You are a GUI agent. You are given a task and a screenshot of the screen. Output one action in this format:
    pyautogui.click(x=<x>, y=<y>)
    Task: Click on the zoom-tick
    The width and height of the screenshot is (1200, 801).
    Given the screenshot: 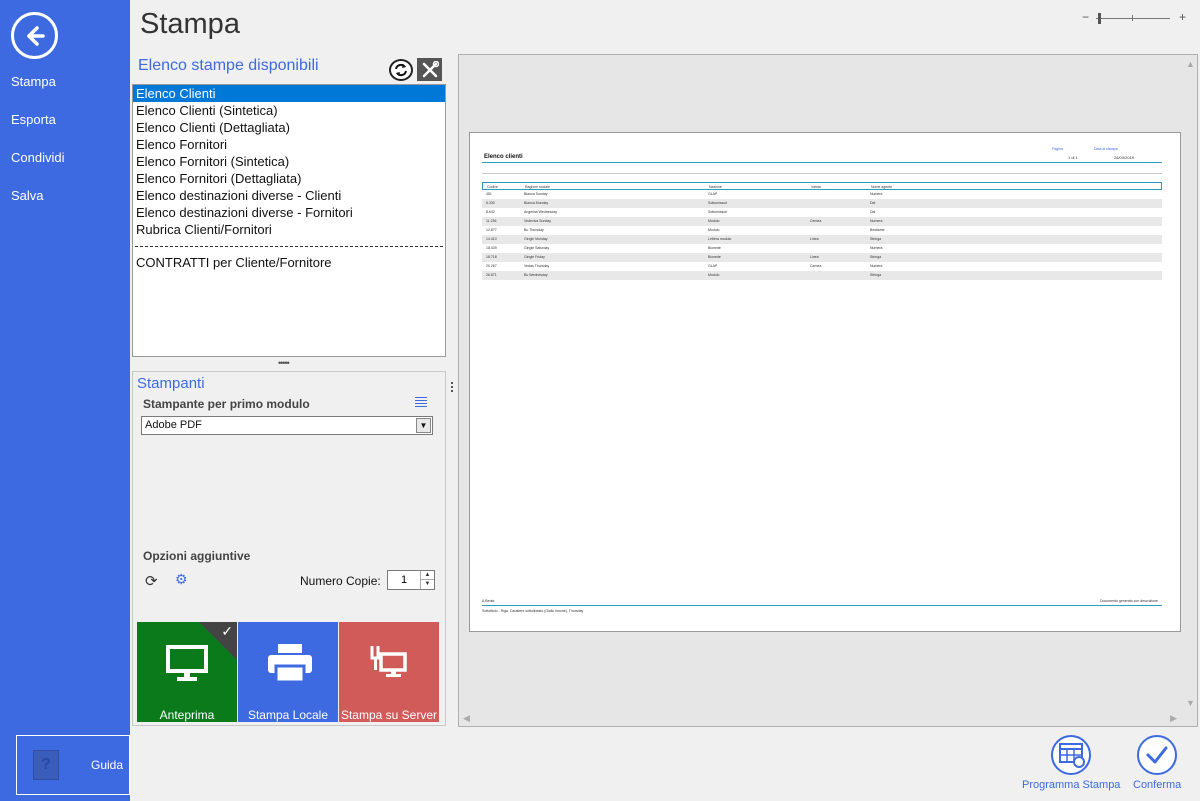 What is the action you would take?
    pyautogui.click(x=1132, y=18)
    